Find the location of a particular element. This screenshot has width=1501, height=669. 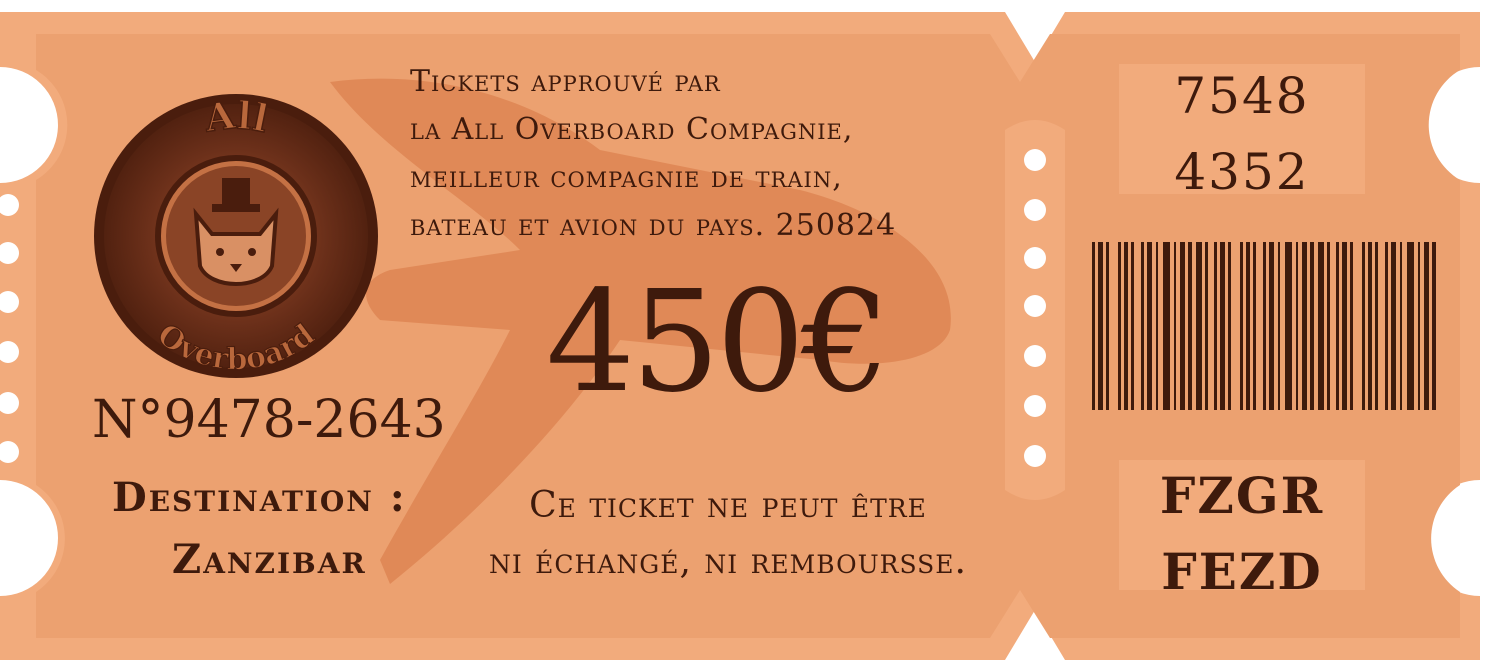

code-line: FZGR is located at coordinates (1242, 495).